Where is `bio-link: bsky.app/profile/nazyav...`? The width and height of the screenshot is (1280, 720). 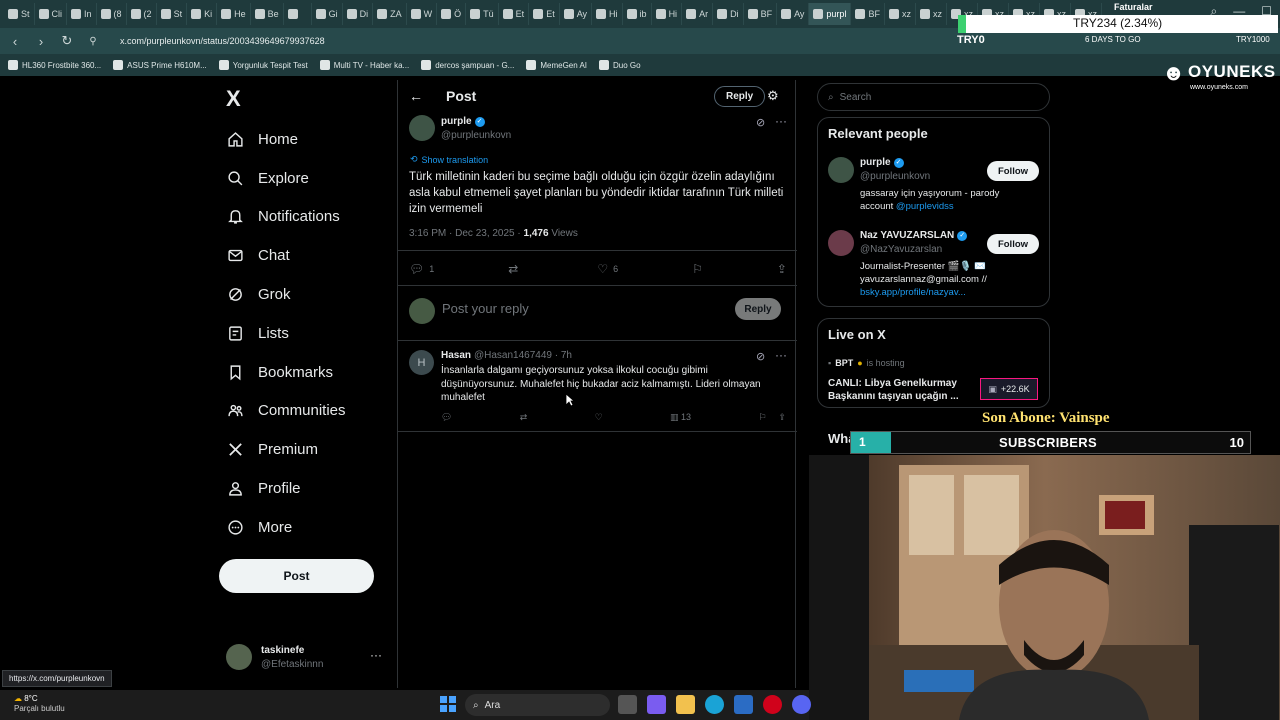 bio-link: bsky.app/profile/nazyav... is located at coordinates (913, 292).